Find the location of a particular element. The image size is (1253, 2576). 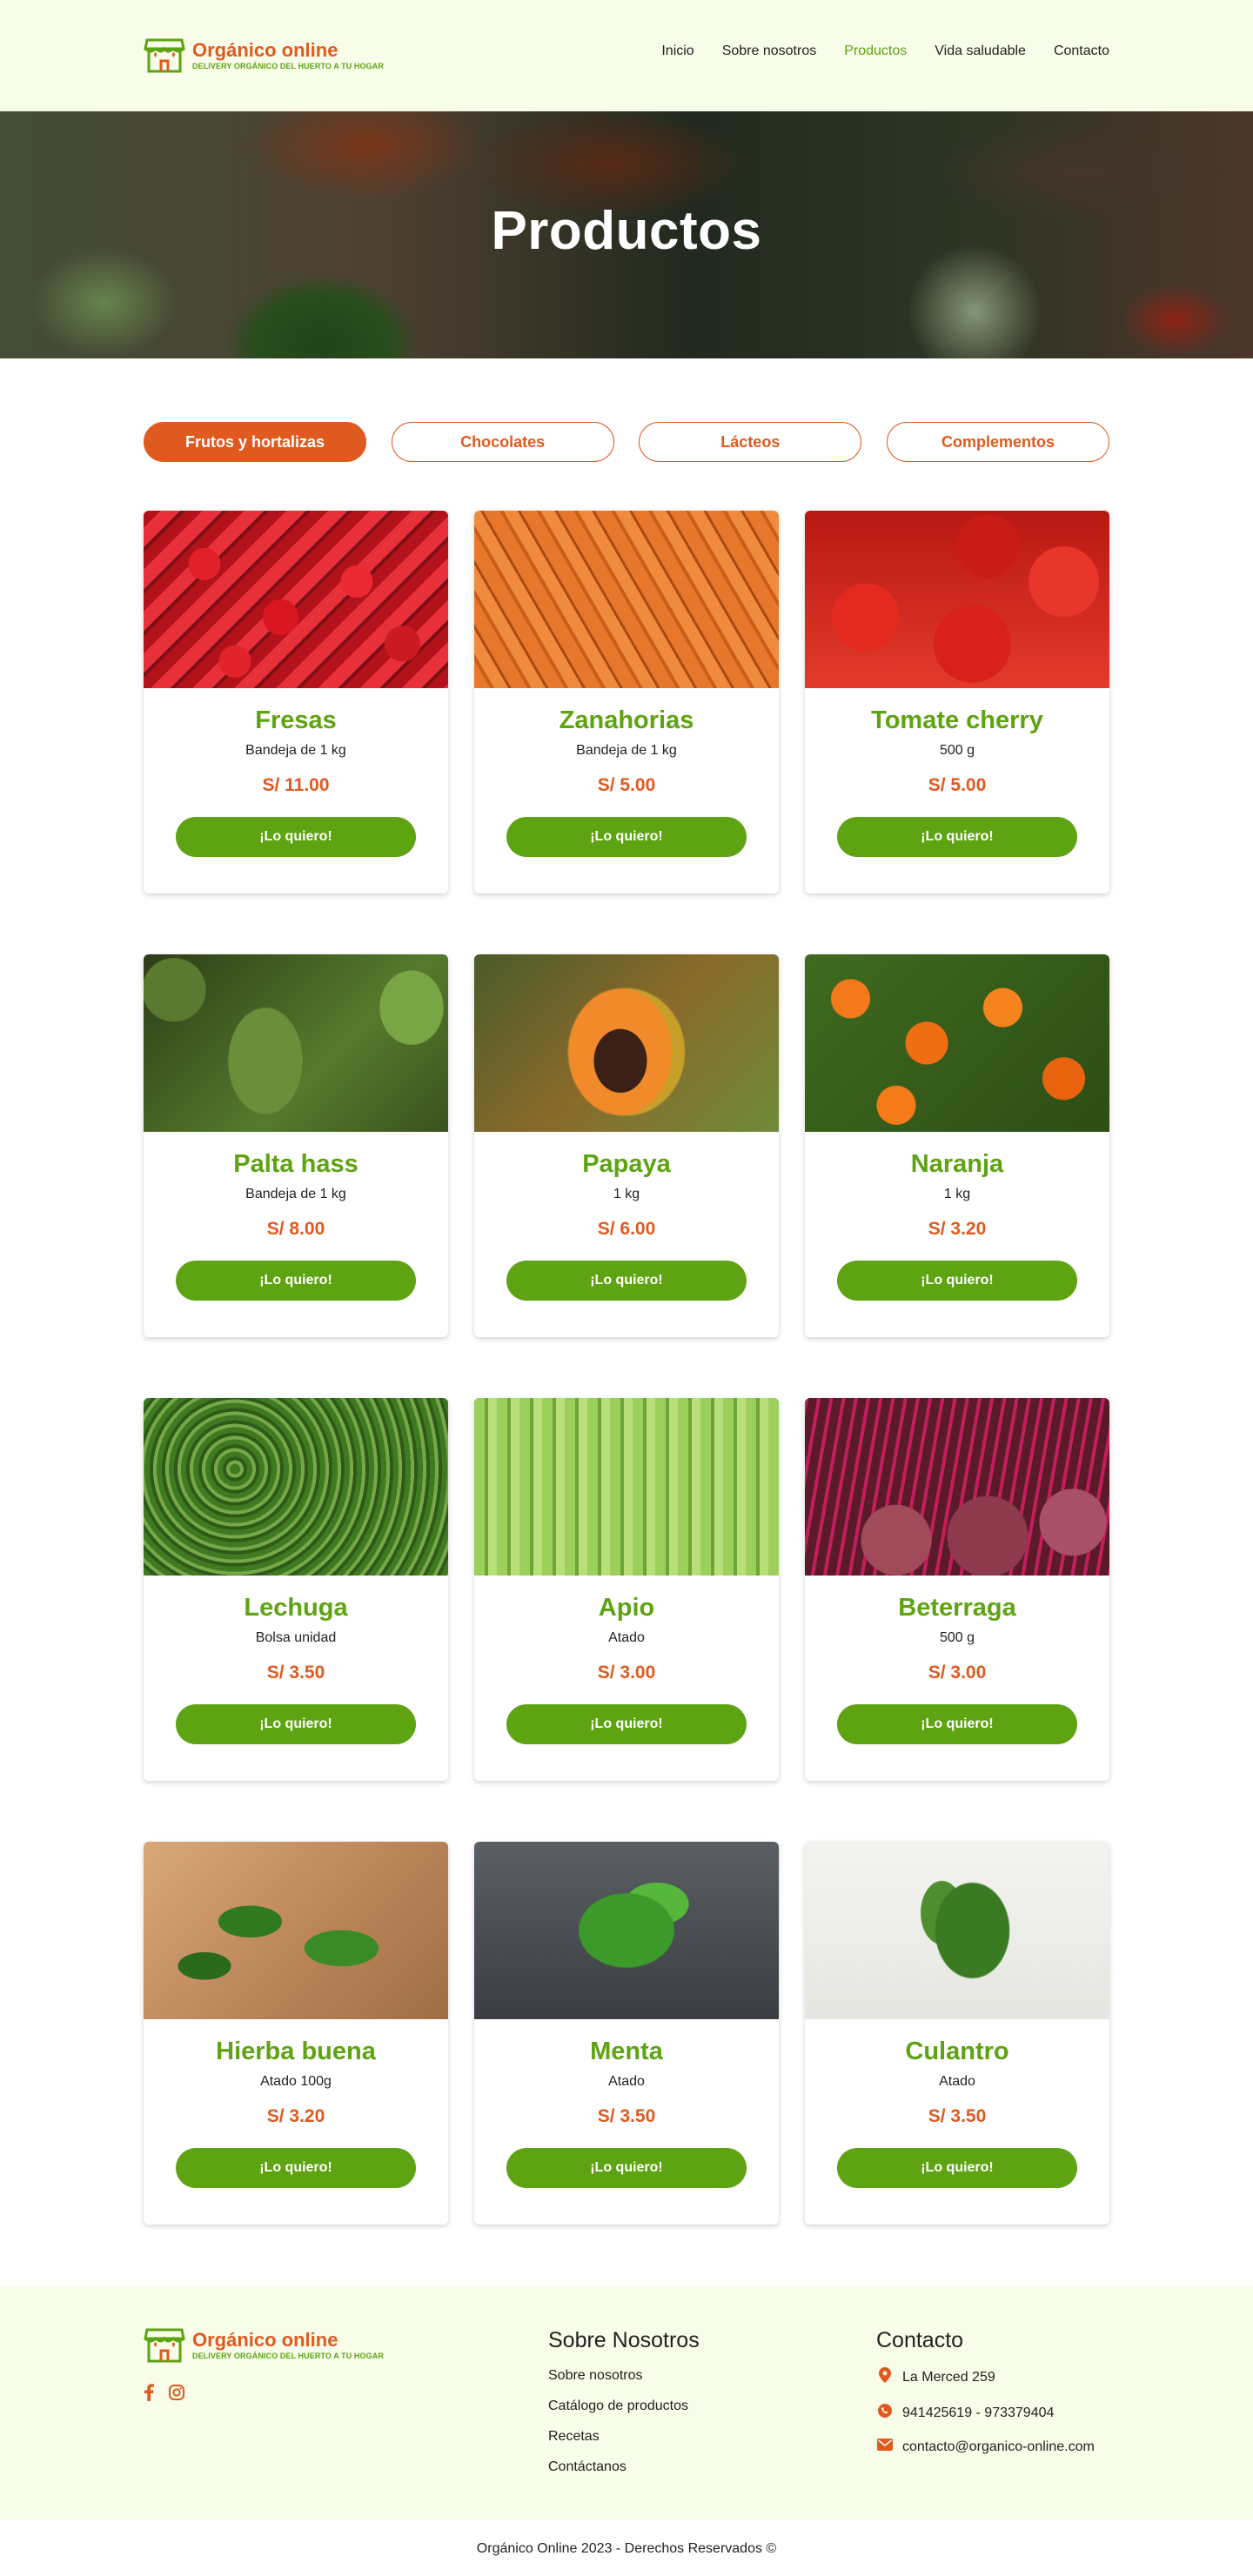

footer-link-catalogo: Catálogo de productos is located at coordinates (624, 2406).